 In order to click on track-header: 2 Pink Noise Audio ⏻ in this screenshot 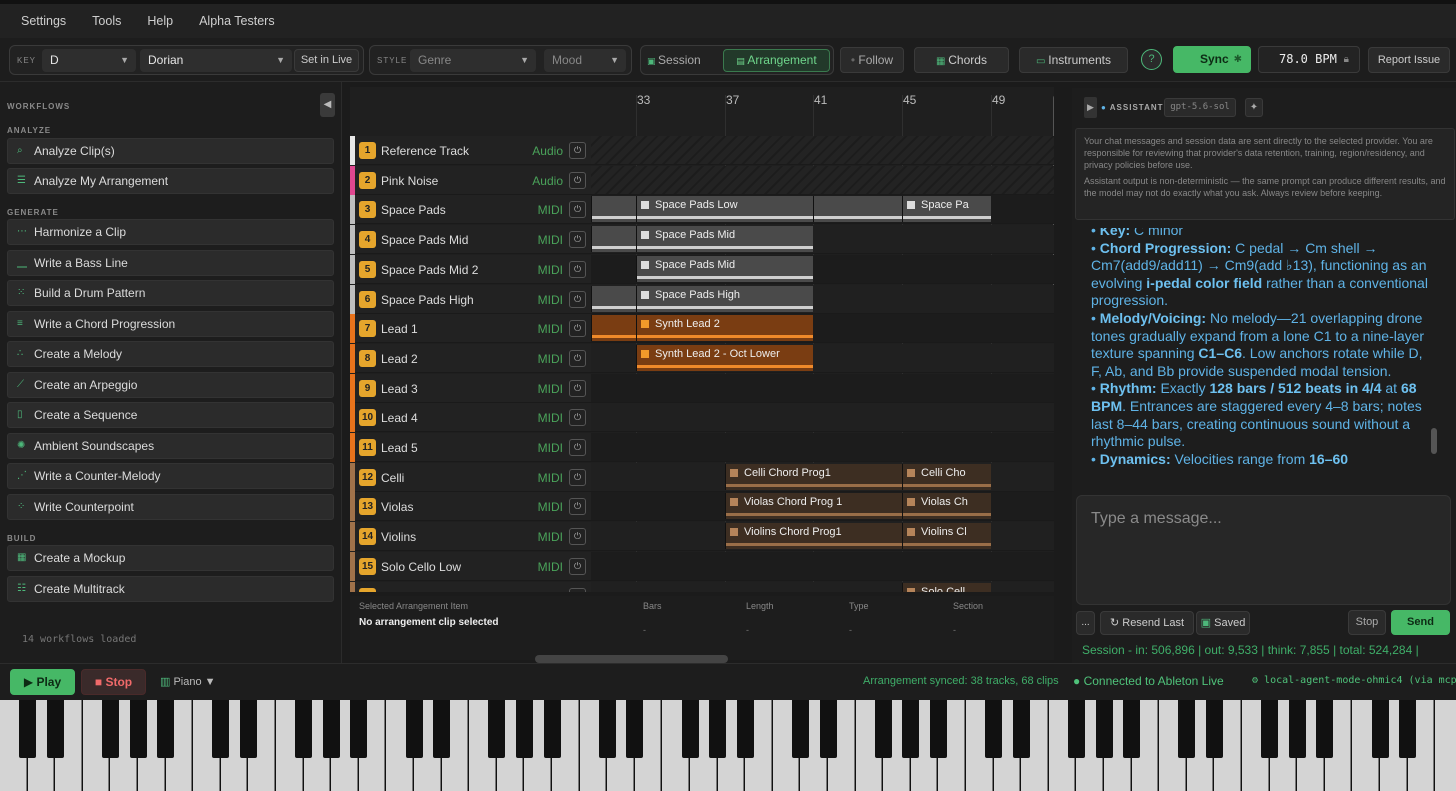, I will do `click(470, 180)`.